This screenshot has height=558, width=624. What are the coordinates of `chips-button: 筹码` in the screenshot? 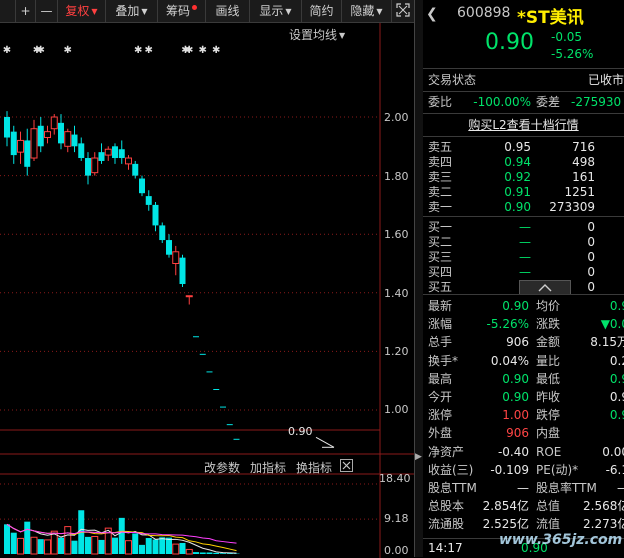 It's located at (182, 11).